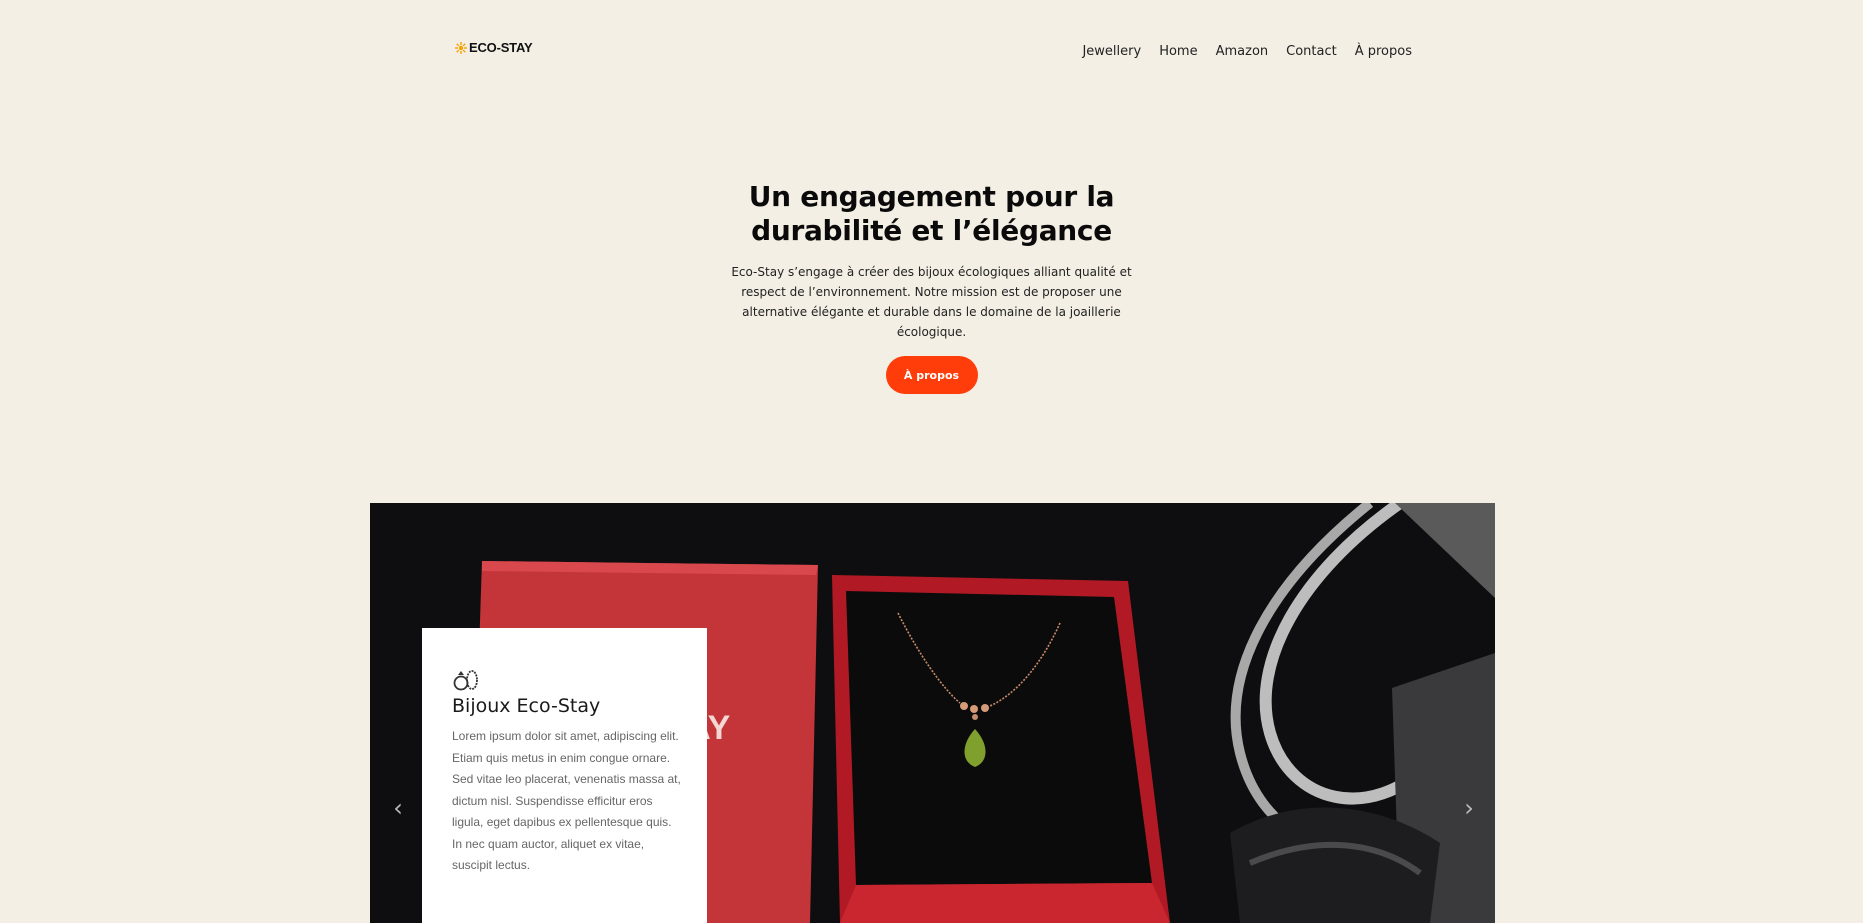 The height and width of the screenshot is (923, 1863). What do you see at coordinates (931, 375) in the screenshot?
I see `a-propos-button: À propos` at bounding box center [931, 375].